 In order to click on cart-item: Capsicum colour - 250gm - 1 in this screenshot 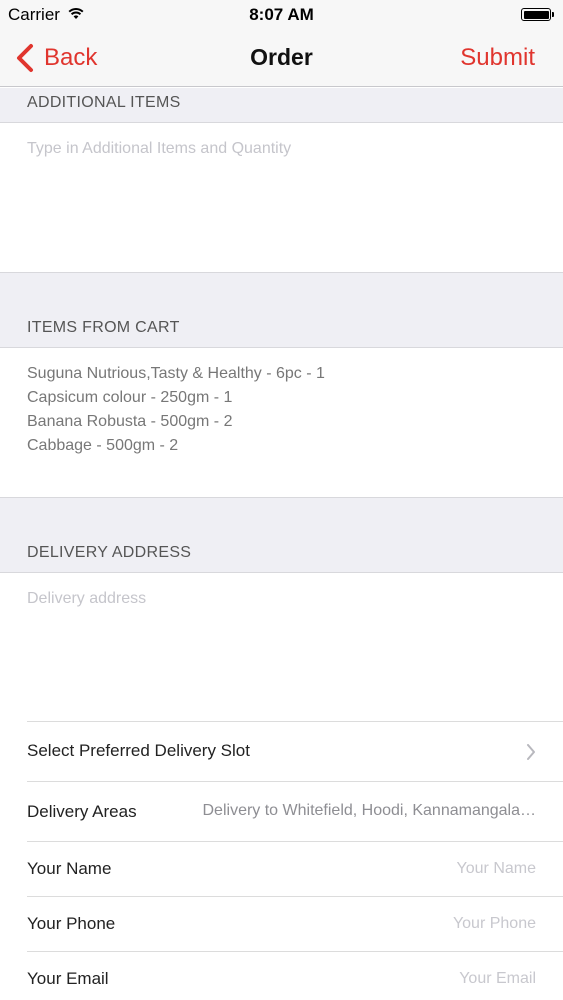, I will do `click(130, 397)`.